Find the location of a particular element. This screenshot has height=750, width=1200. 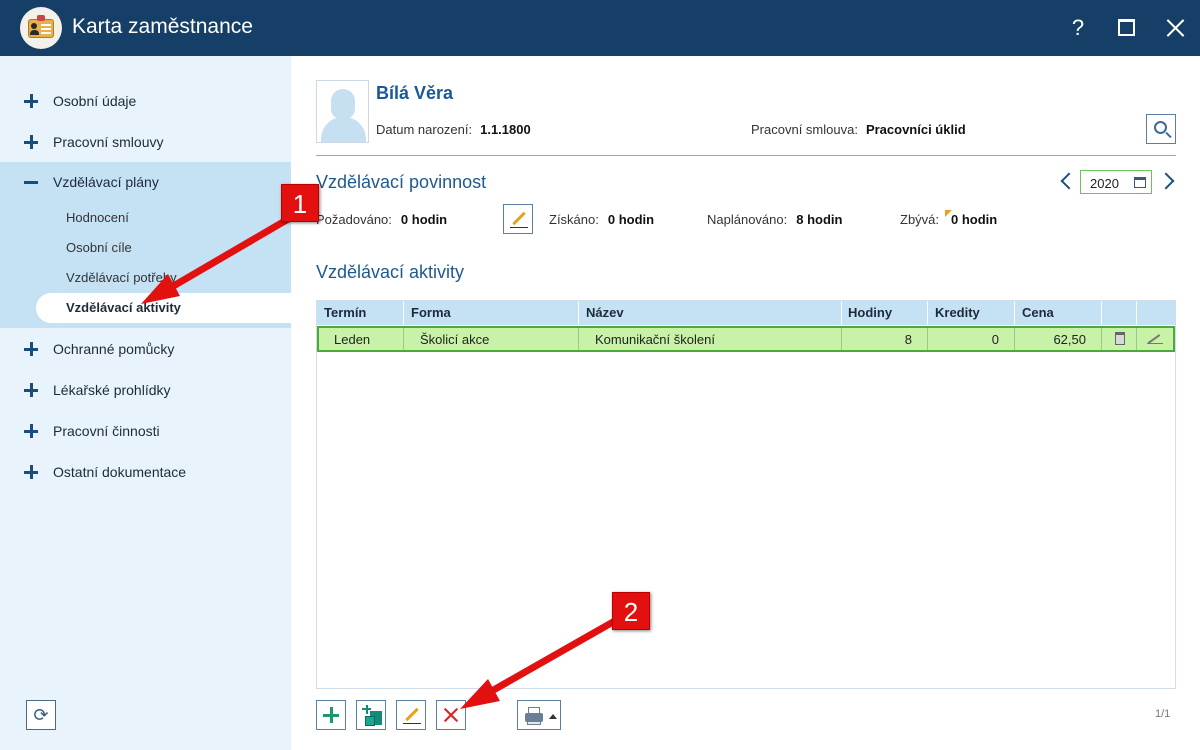

stat-earned: Získáno: 0 hodin is located at coordinates (602, 219).